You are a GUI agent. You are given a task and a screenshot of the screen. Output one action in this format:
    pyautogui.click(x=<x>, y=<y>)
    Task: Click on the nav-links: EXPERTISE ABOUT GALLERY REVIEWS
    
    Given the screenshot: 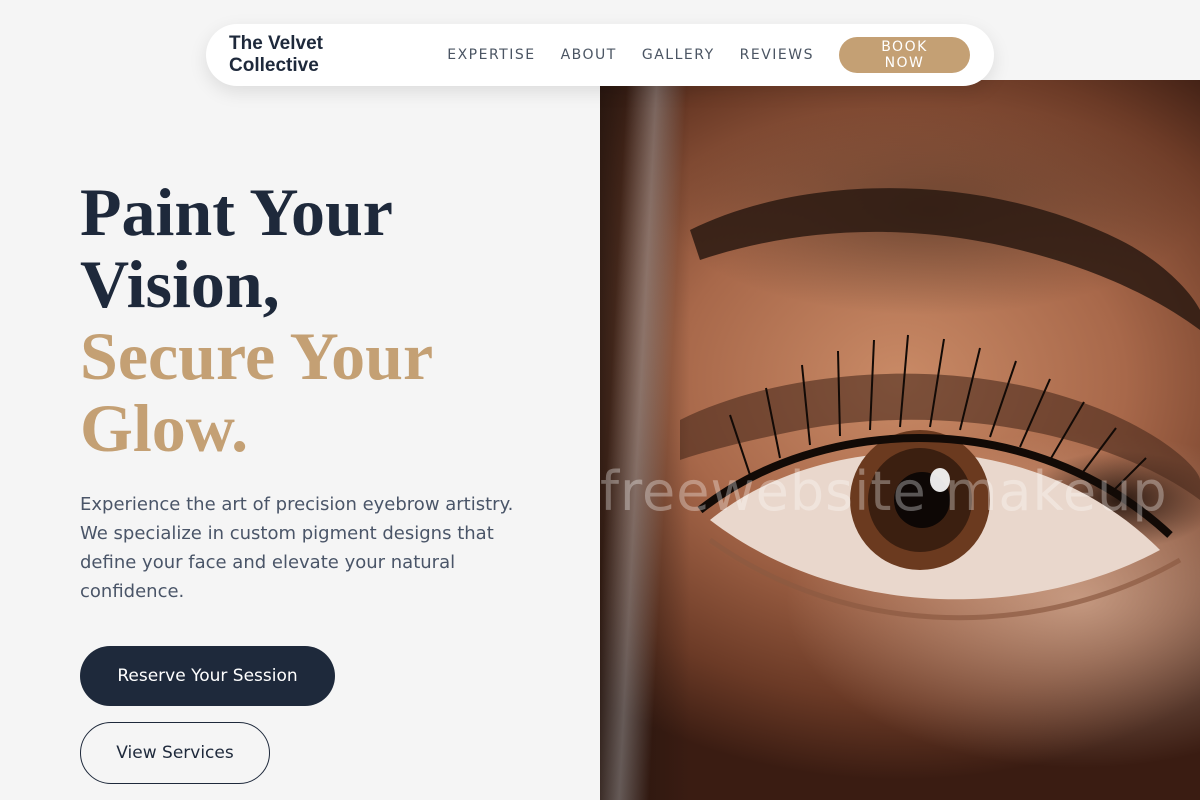 What is the action you would take?
    pyautogui.click(x=643, y=55)
    